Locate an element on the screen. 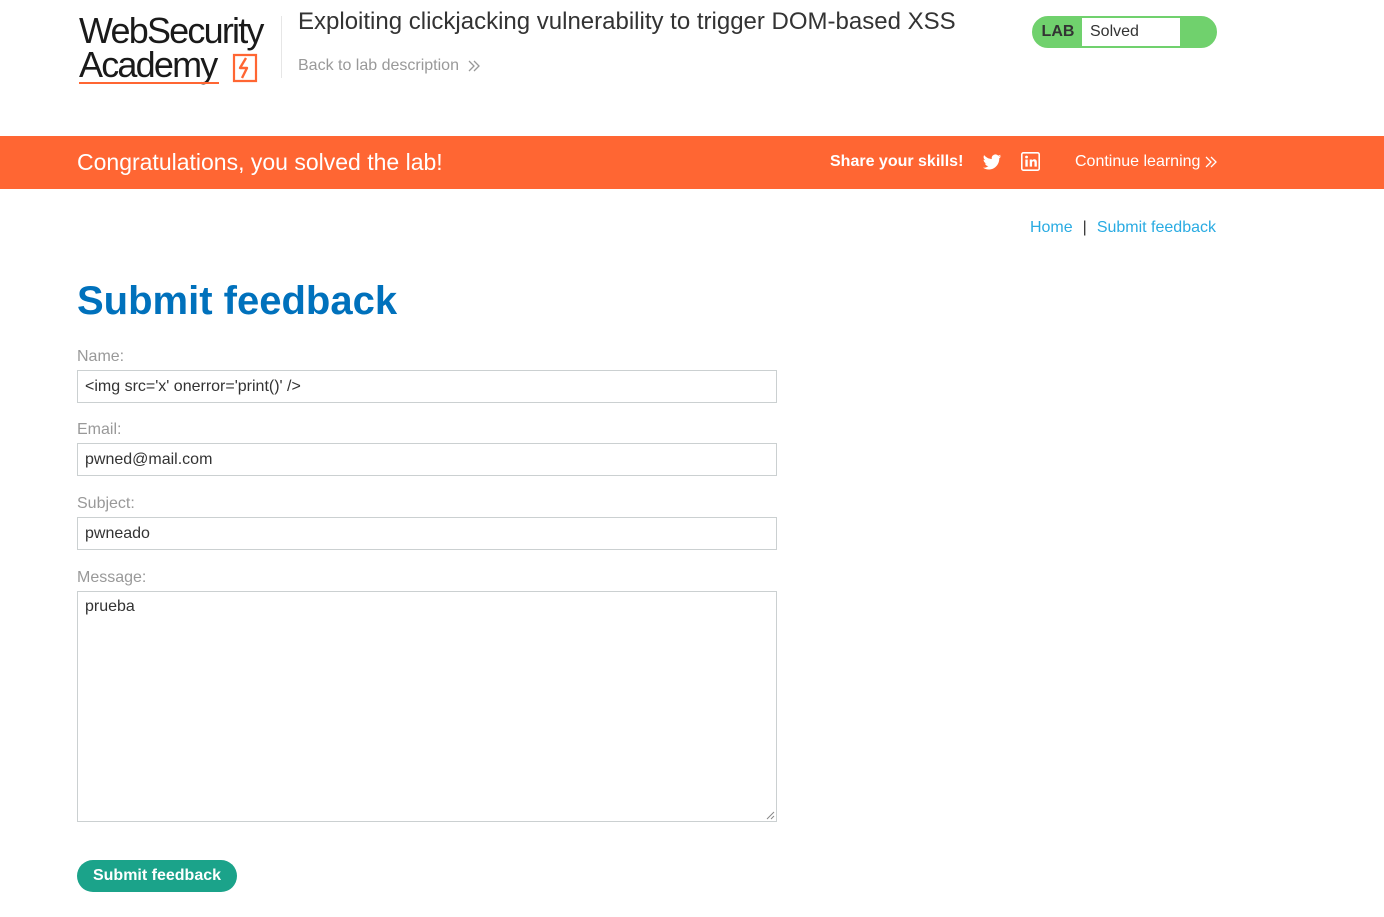 The height and width of the screenshot is (917, 1384). logo-line-1: WebSecurity is located at coordinates (171, 30).